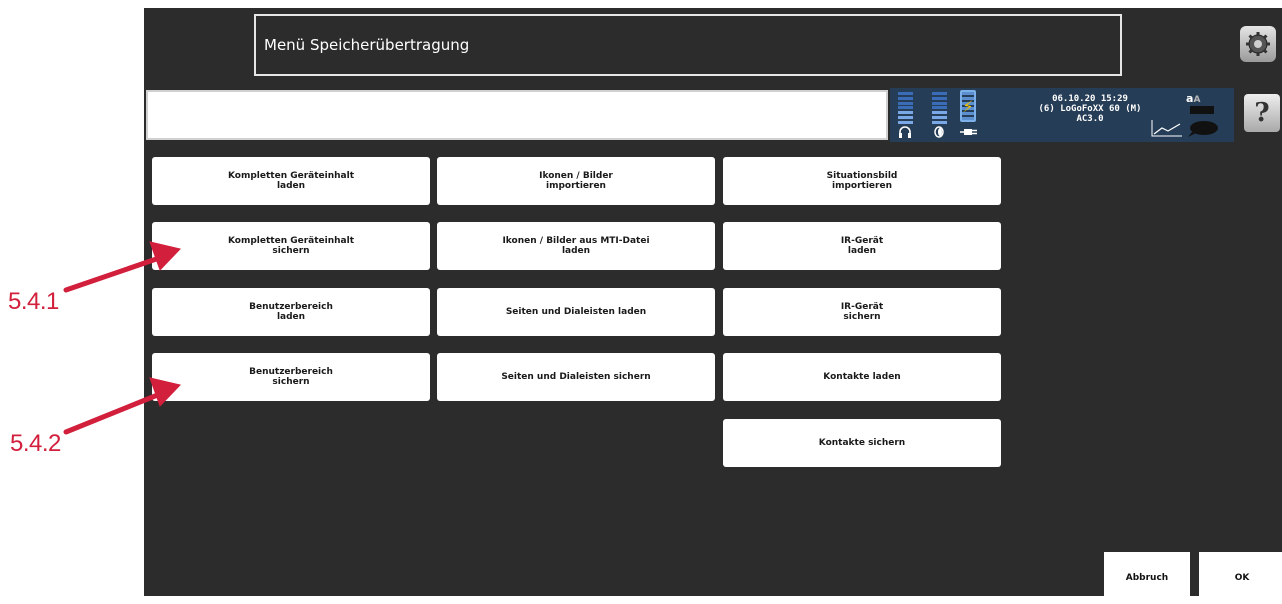 This screenshot has height=604, width=1282. I want to click on annotation-arrows, so click(122, 338).